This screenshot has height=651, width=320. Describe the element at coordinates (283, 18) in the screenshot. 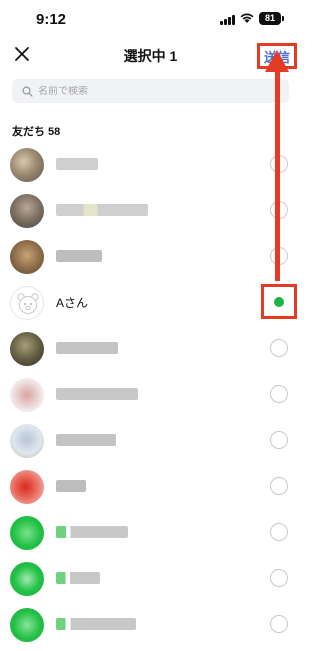

I see `battery-tip` at that location.